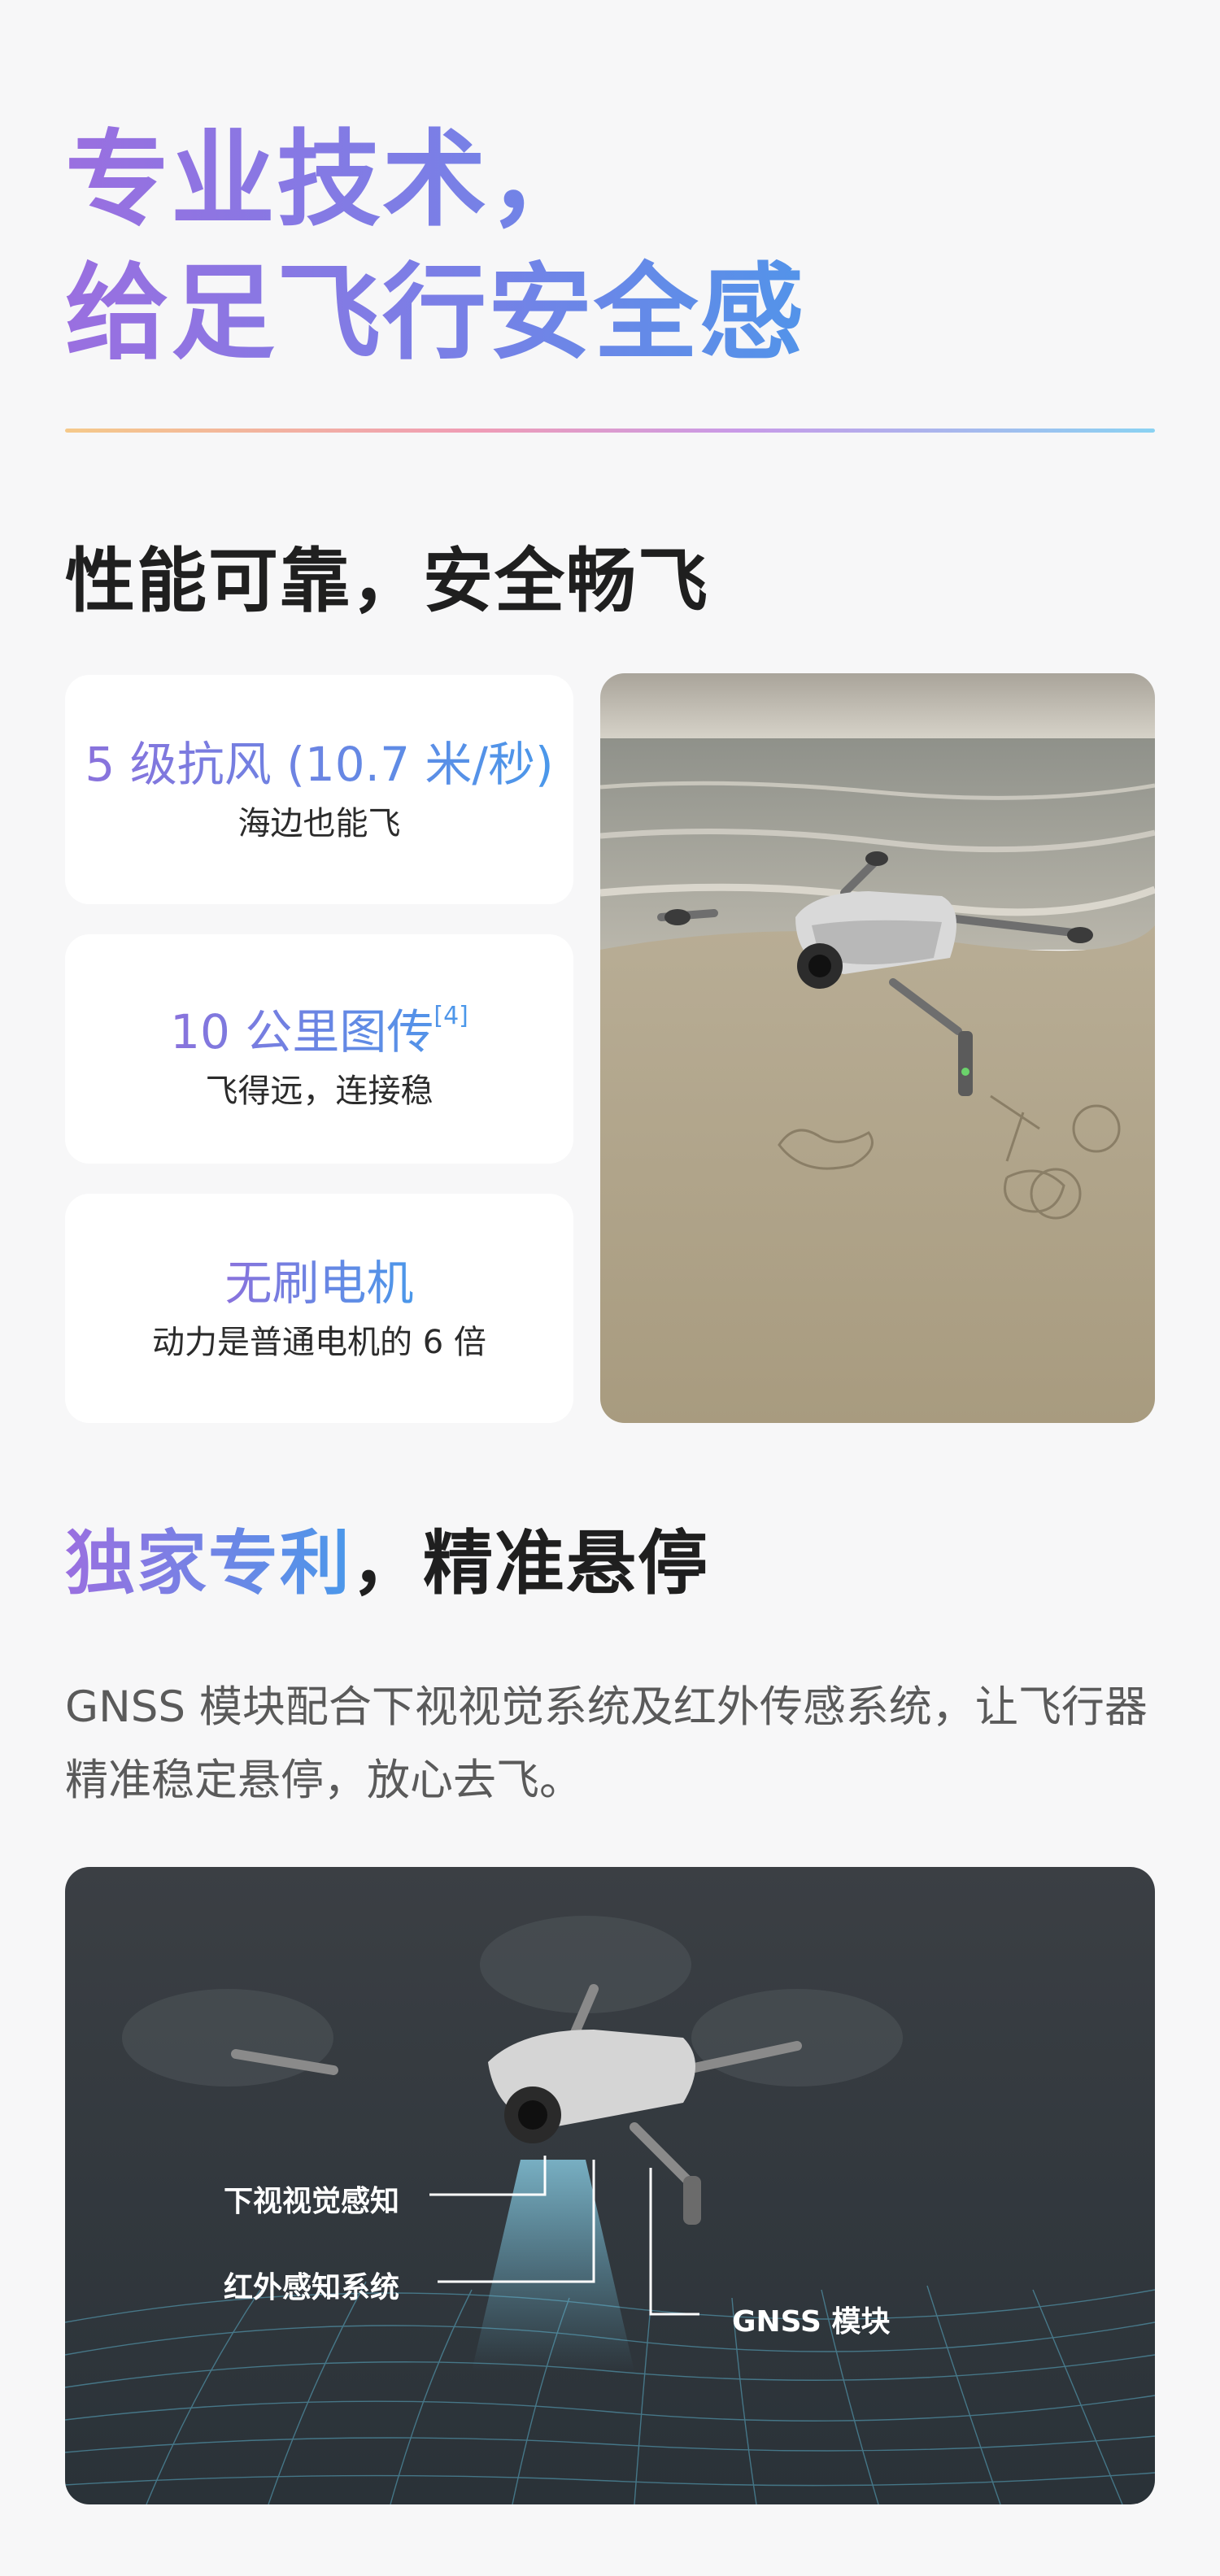 Image resolution: width=1220 pixels, height=2576 pixels. I want to click on feature-card-motor: 无刷电机 动力是普通电机的 6 倍, so click(319, 1309).